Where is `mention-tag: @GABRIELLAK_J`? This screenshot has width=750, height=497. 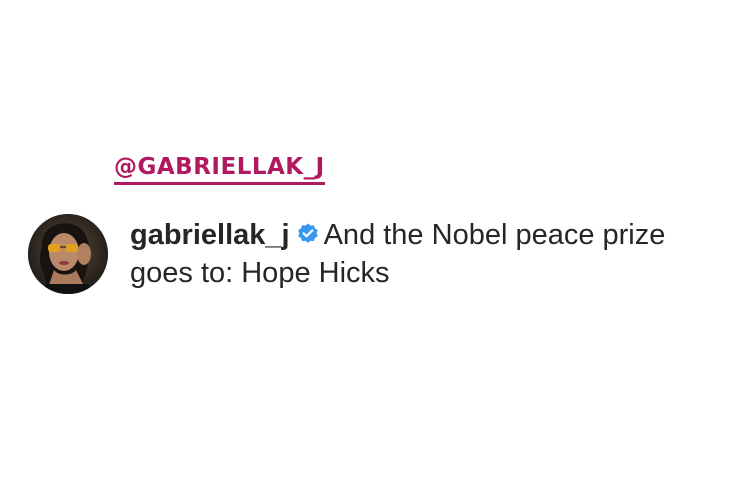 mention-tag: @GABRIELLAK_J is located at coordinates (219, 169).